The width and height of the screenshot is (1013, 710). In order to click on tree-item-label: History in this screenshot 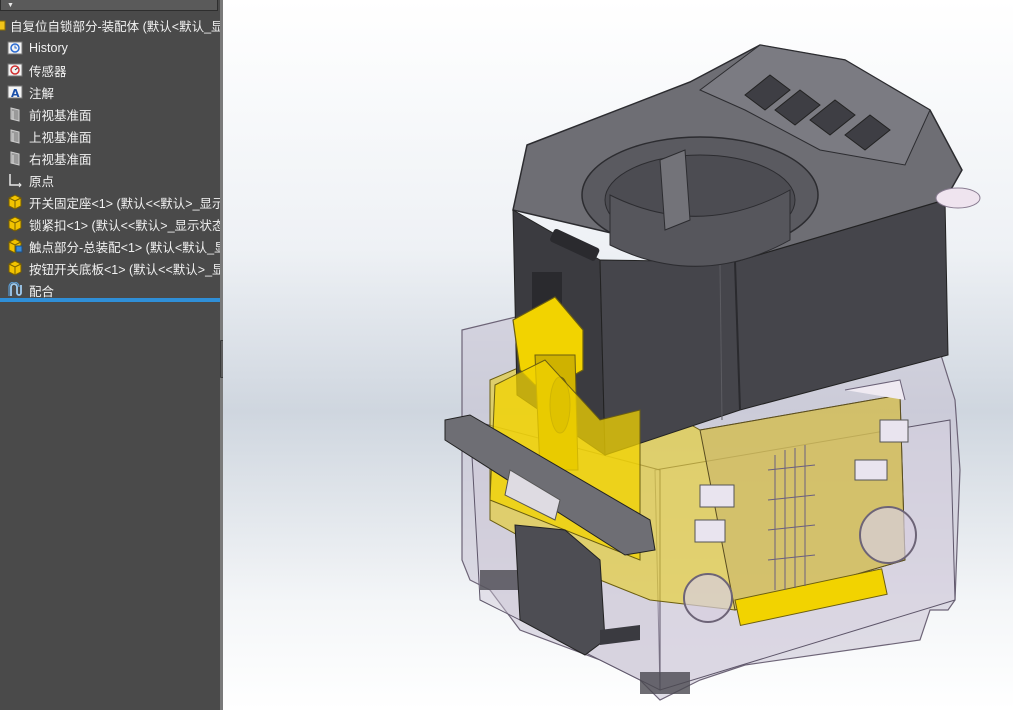, I will do `click(48, 48)`.